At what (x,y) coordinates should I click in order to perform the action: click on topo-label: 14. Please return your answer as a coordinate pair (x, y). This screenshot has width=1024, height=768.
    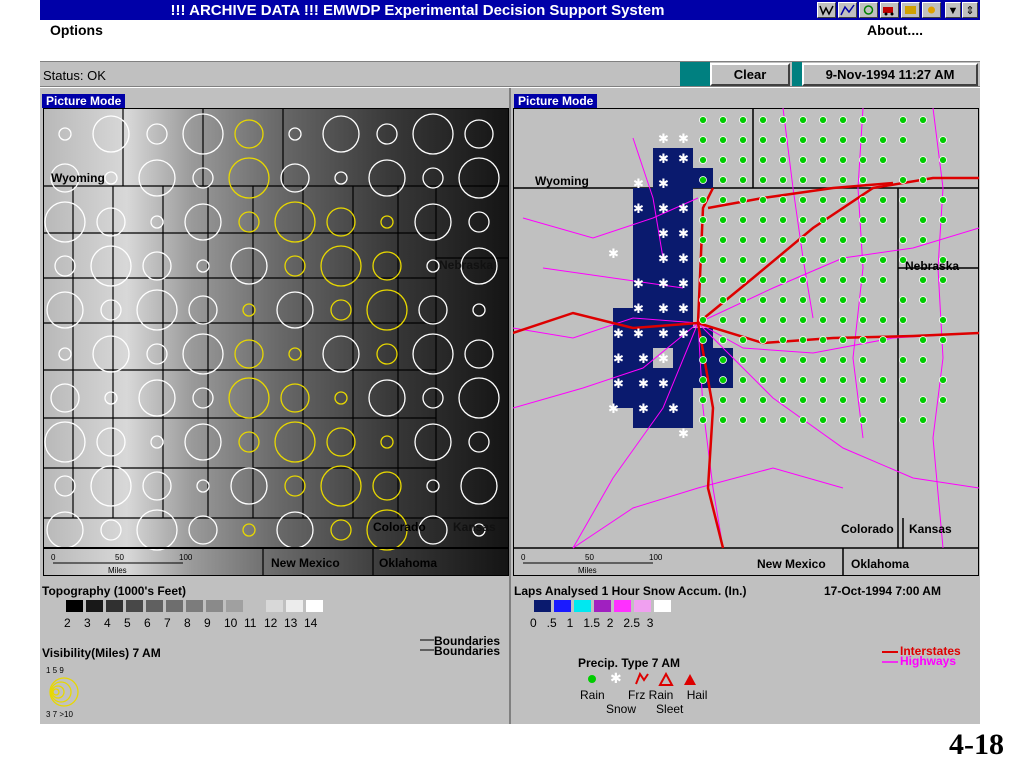
    Looking at the image, I should click on (311, 623).